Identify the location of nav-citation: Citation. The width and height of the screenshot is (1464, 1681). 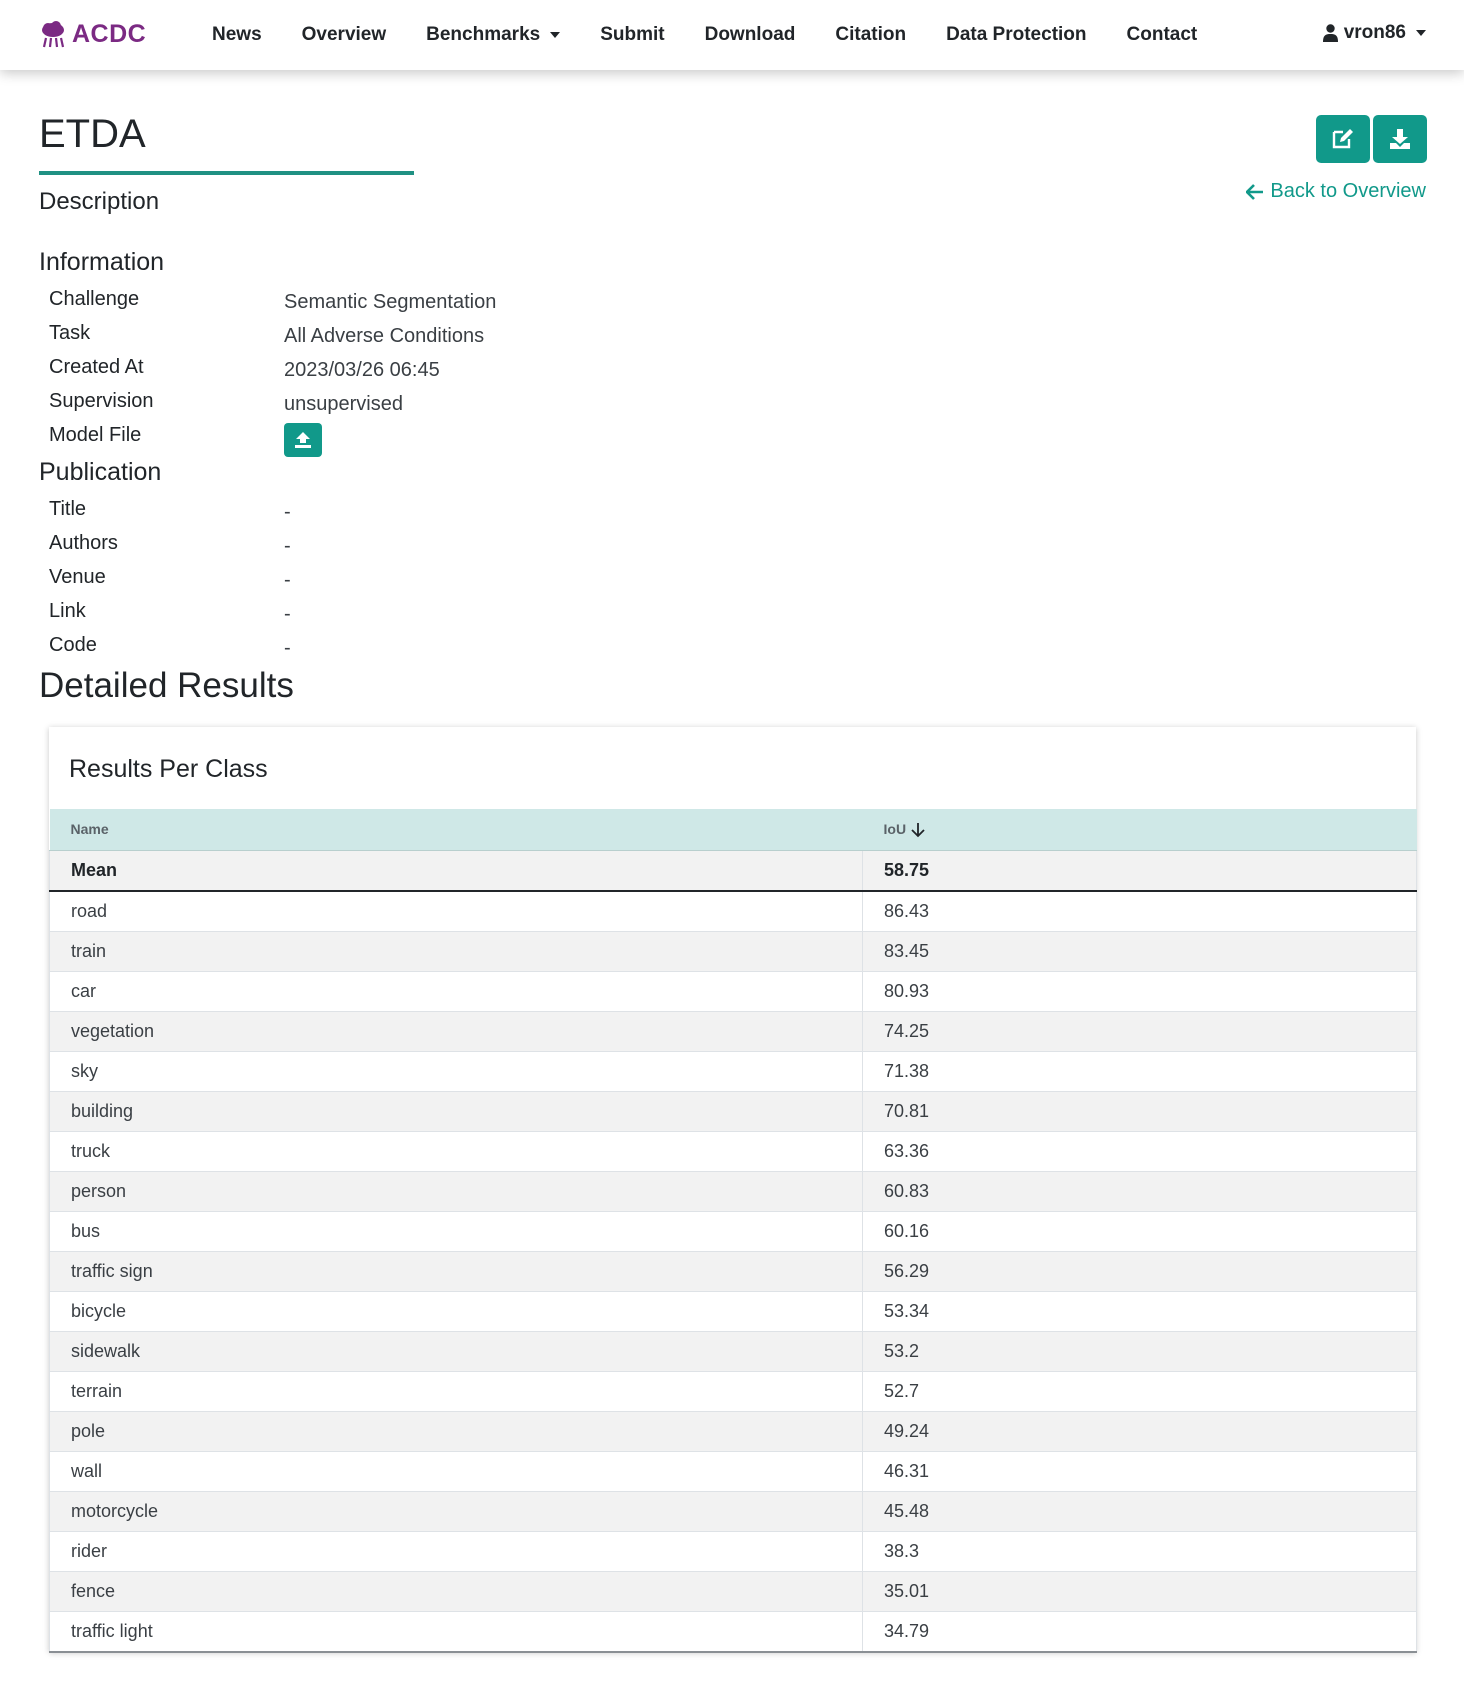
(870, 35).